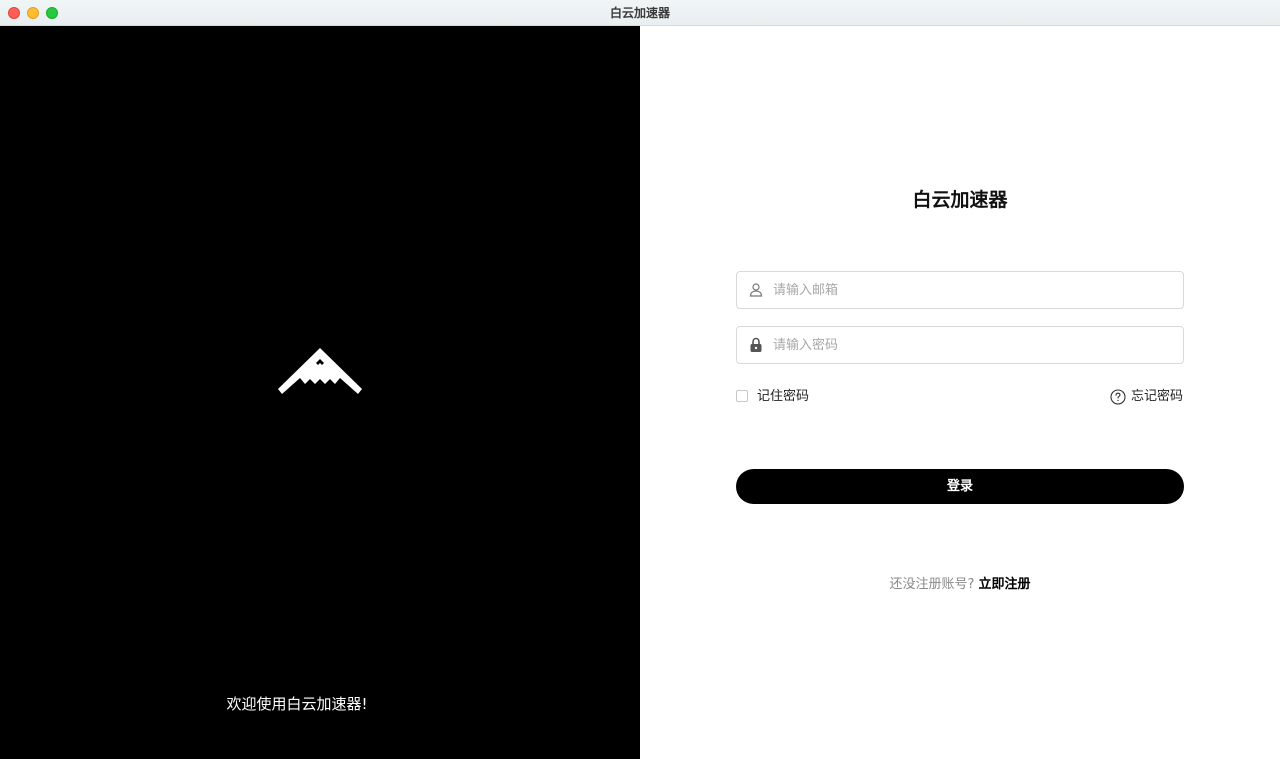 Image resolution: width=1280 pixels, height=759 pixels. I want to click on password-field, so click(960, 345).